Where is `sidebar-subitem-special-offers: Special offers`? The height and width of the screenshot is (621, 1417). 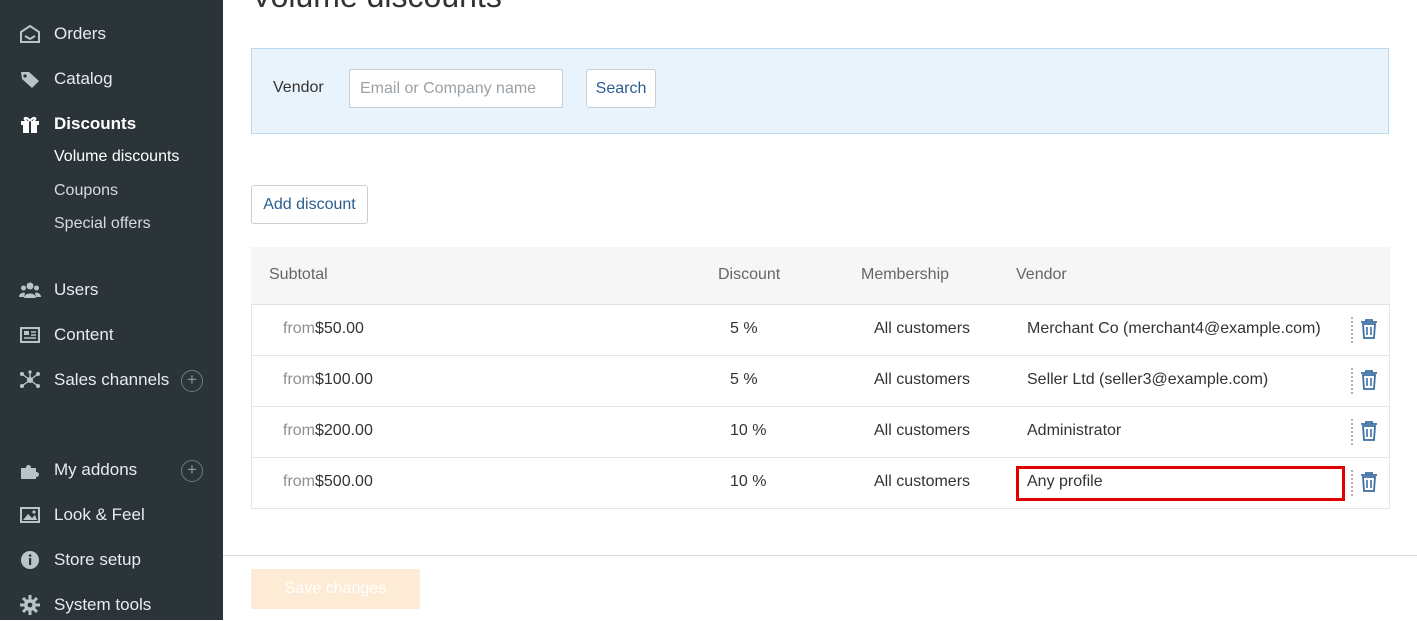 sidebar-subitem-special-offers: Special offers is located at coordinates (102, 224).